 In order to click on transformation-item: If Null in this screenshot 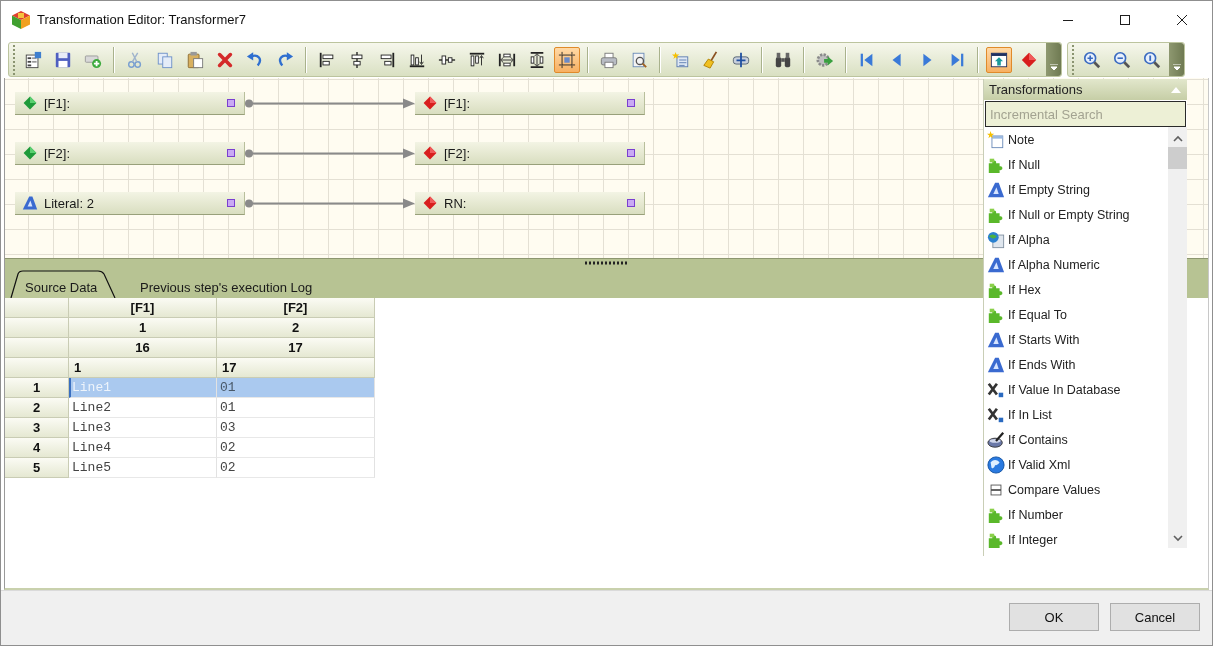, I will do `click(1076, 164)`.